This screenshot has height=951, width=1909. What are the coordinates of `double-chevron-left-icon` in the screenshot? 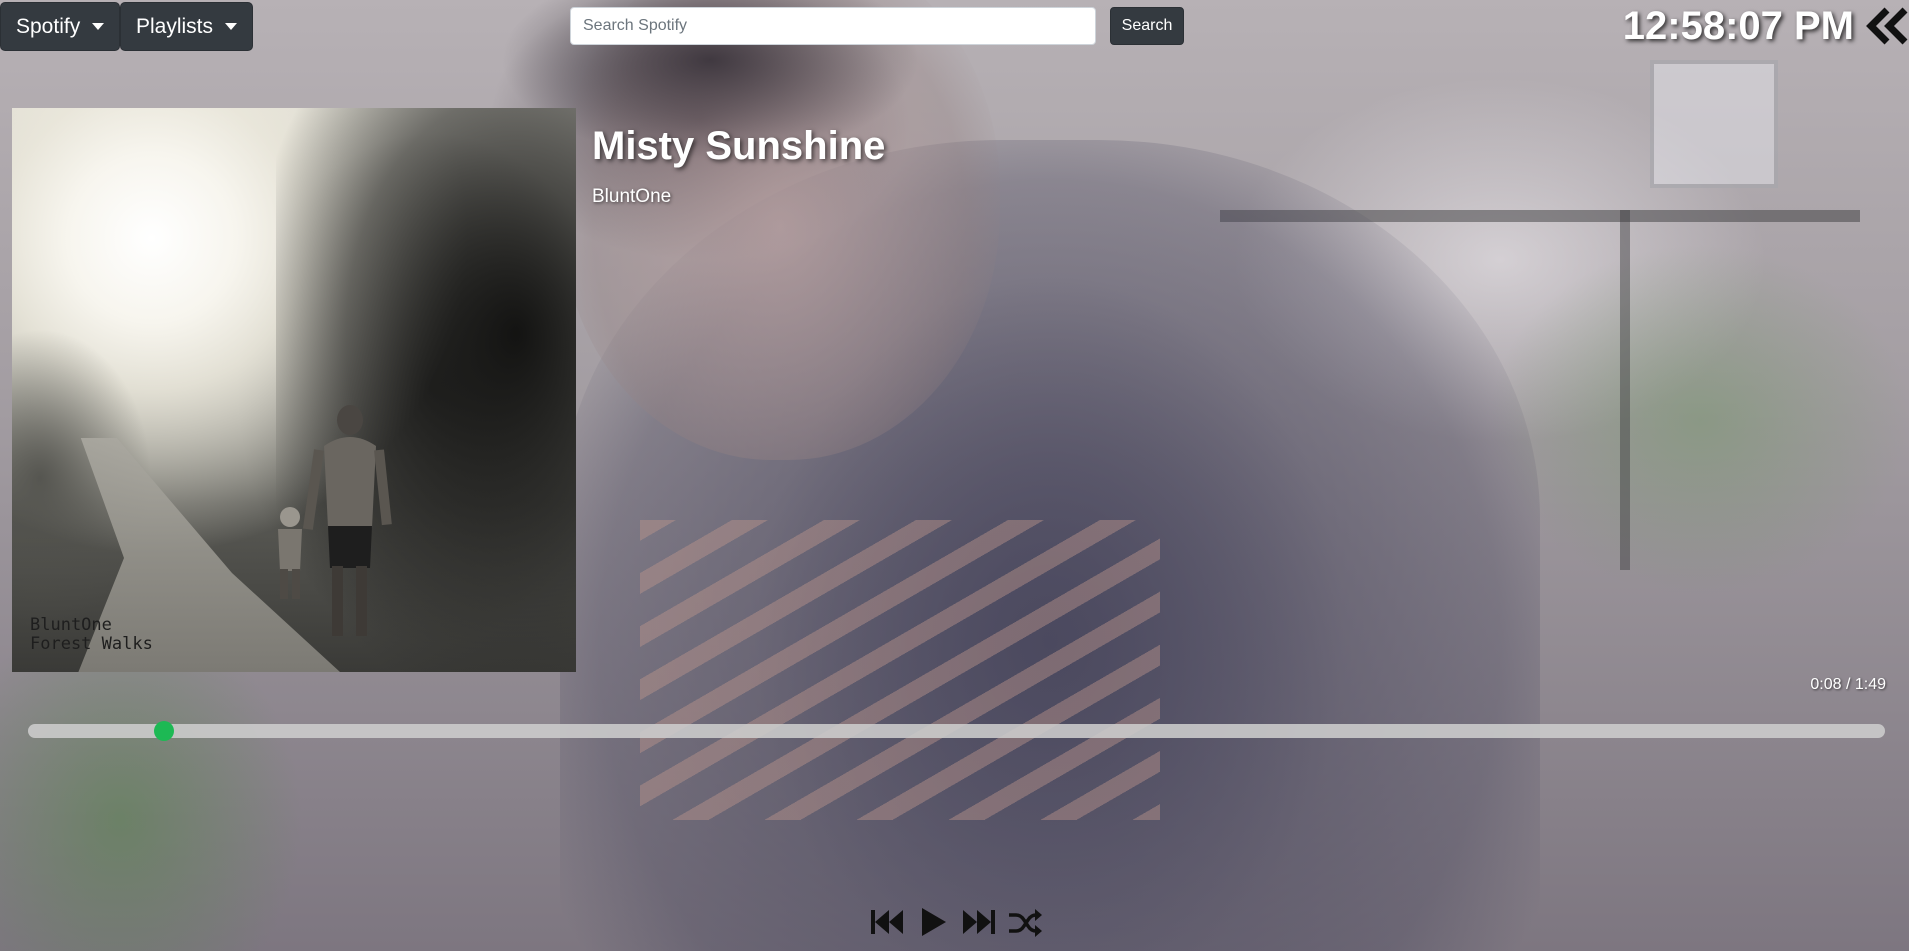 It's located at (1886, 26).